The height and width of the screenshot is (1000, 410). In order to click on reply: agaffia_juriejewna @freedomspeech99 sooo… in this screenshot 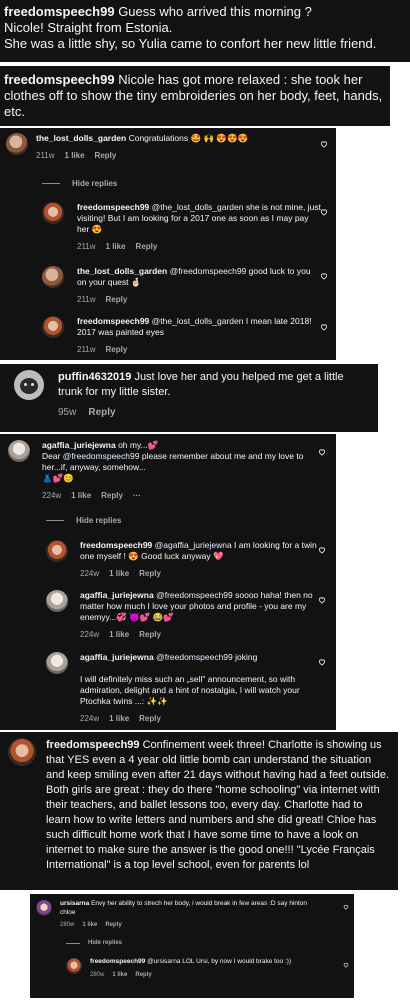, I will do `click(187, 615)`.